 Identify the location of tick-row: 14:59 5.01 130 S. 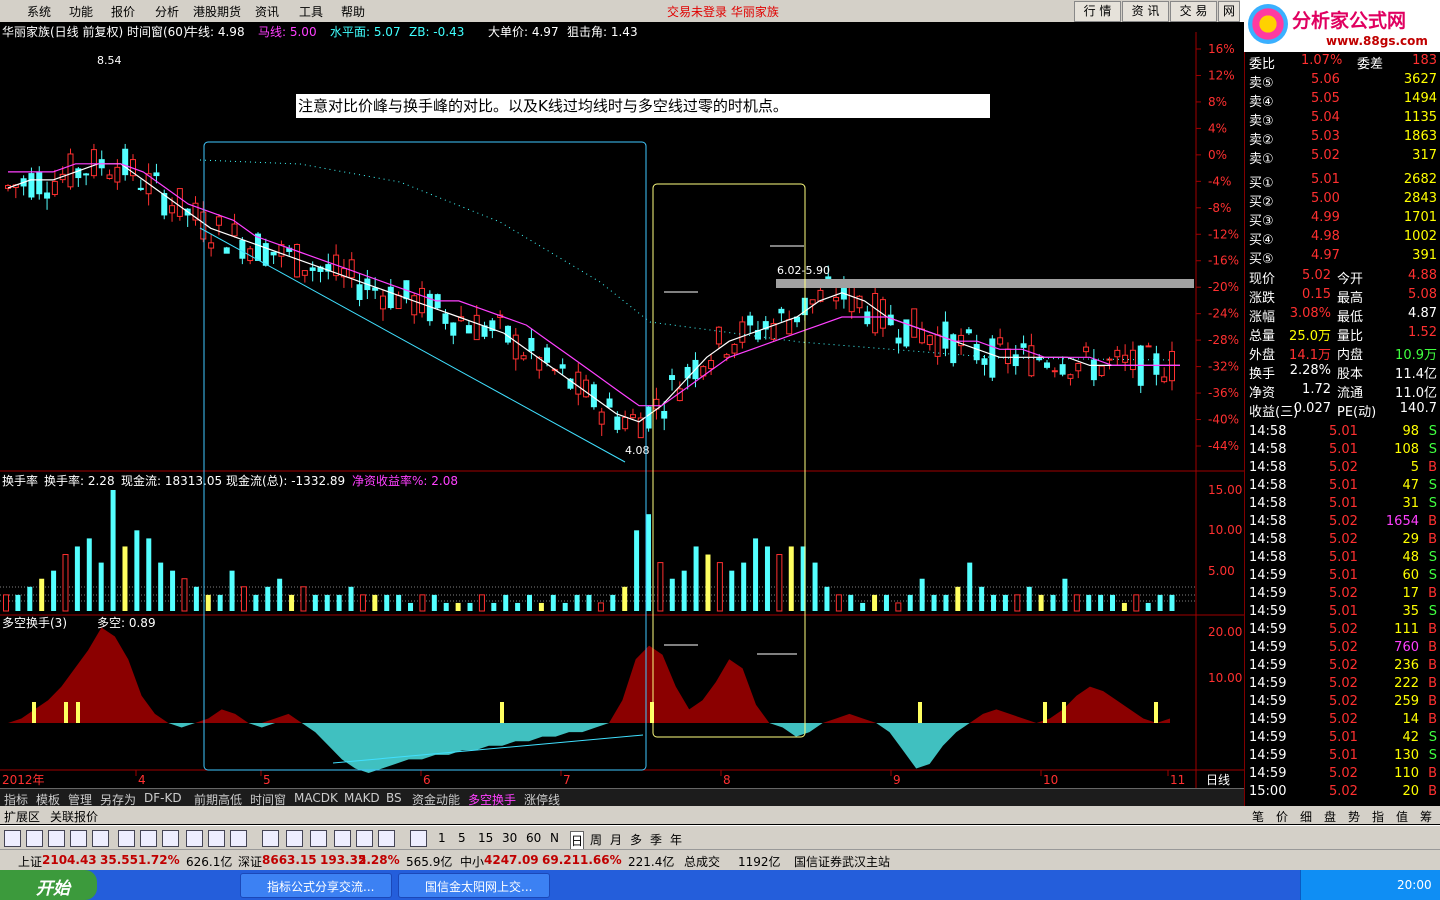
(1342, 757).